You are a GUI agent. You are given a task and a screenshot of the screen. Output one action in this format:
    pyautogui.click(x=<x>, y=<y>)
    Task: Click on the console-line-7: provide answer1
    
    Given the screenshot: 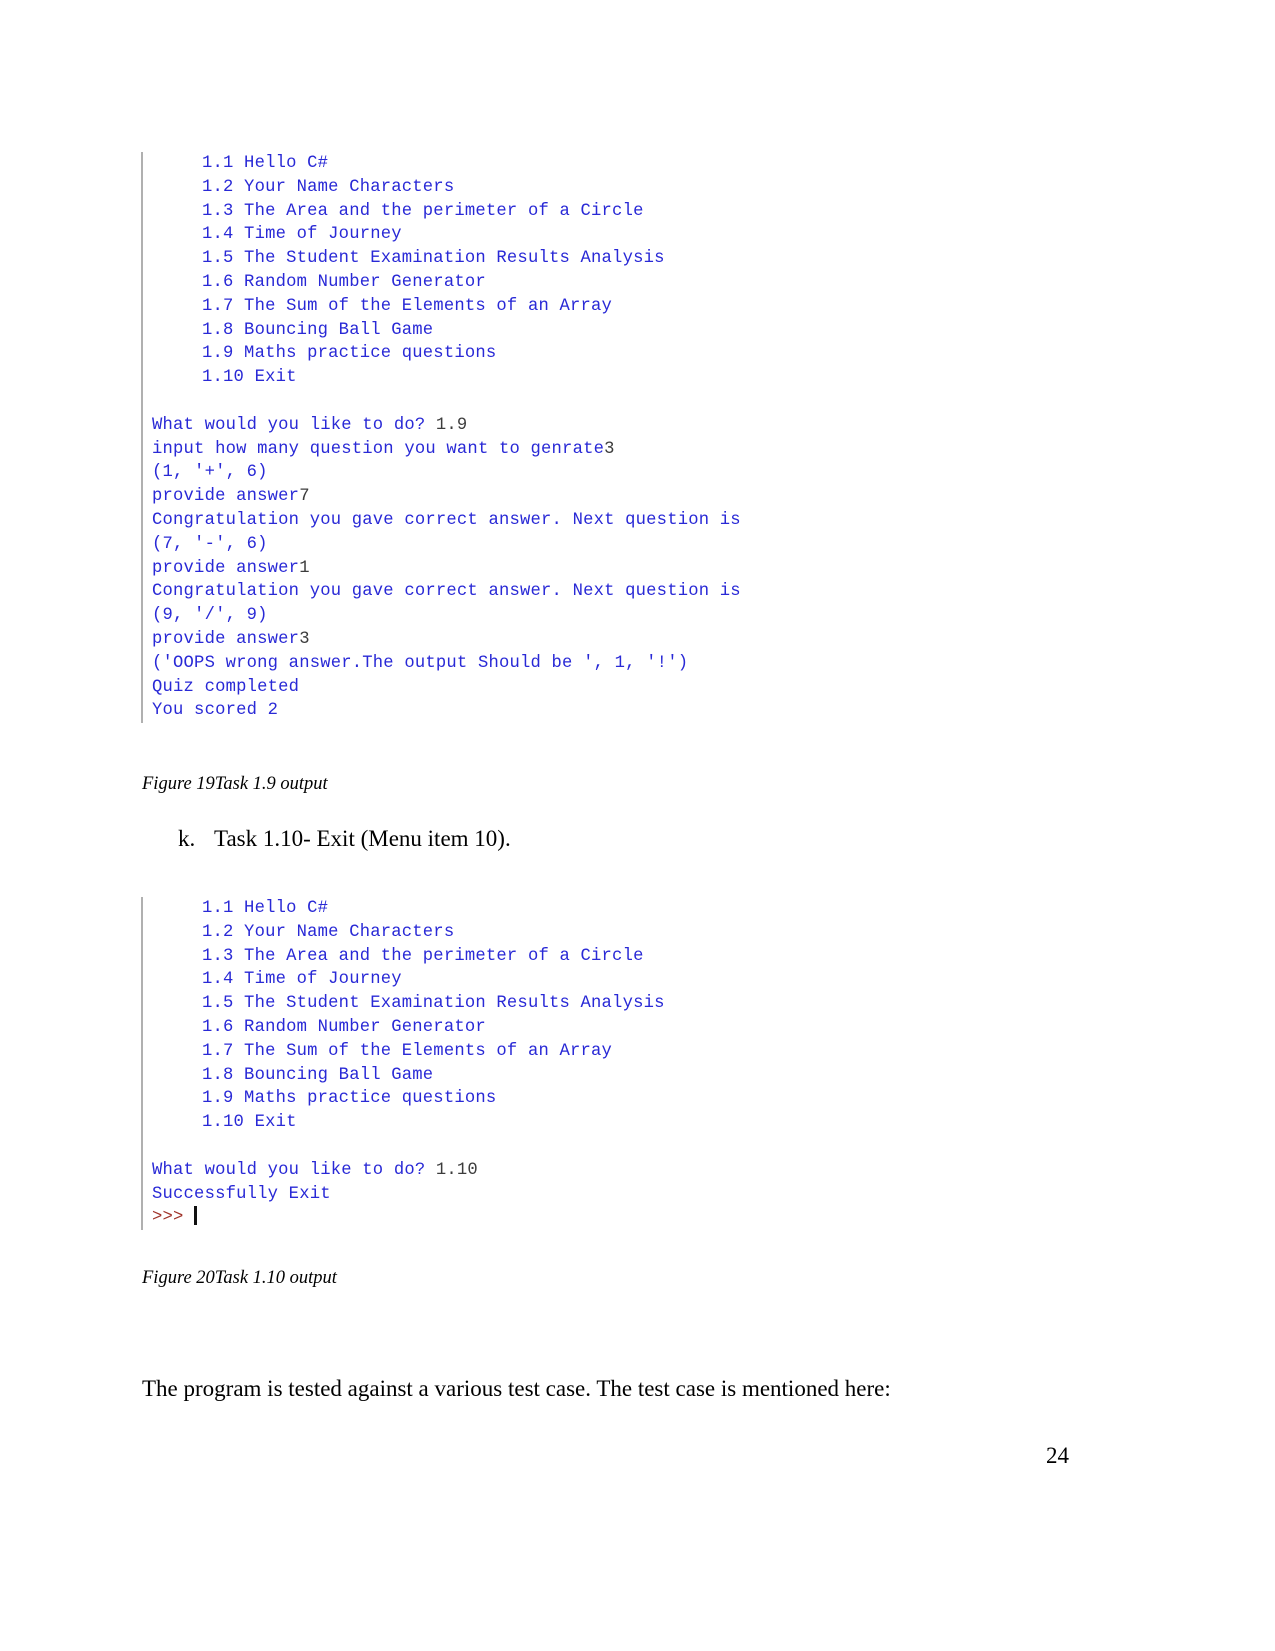 What is the action you would take?
    pyautogui.click(x=627, y=569)
    